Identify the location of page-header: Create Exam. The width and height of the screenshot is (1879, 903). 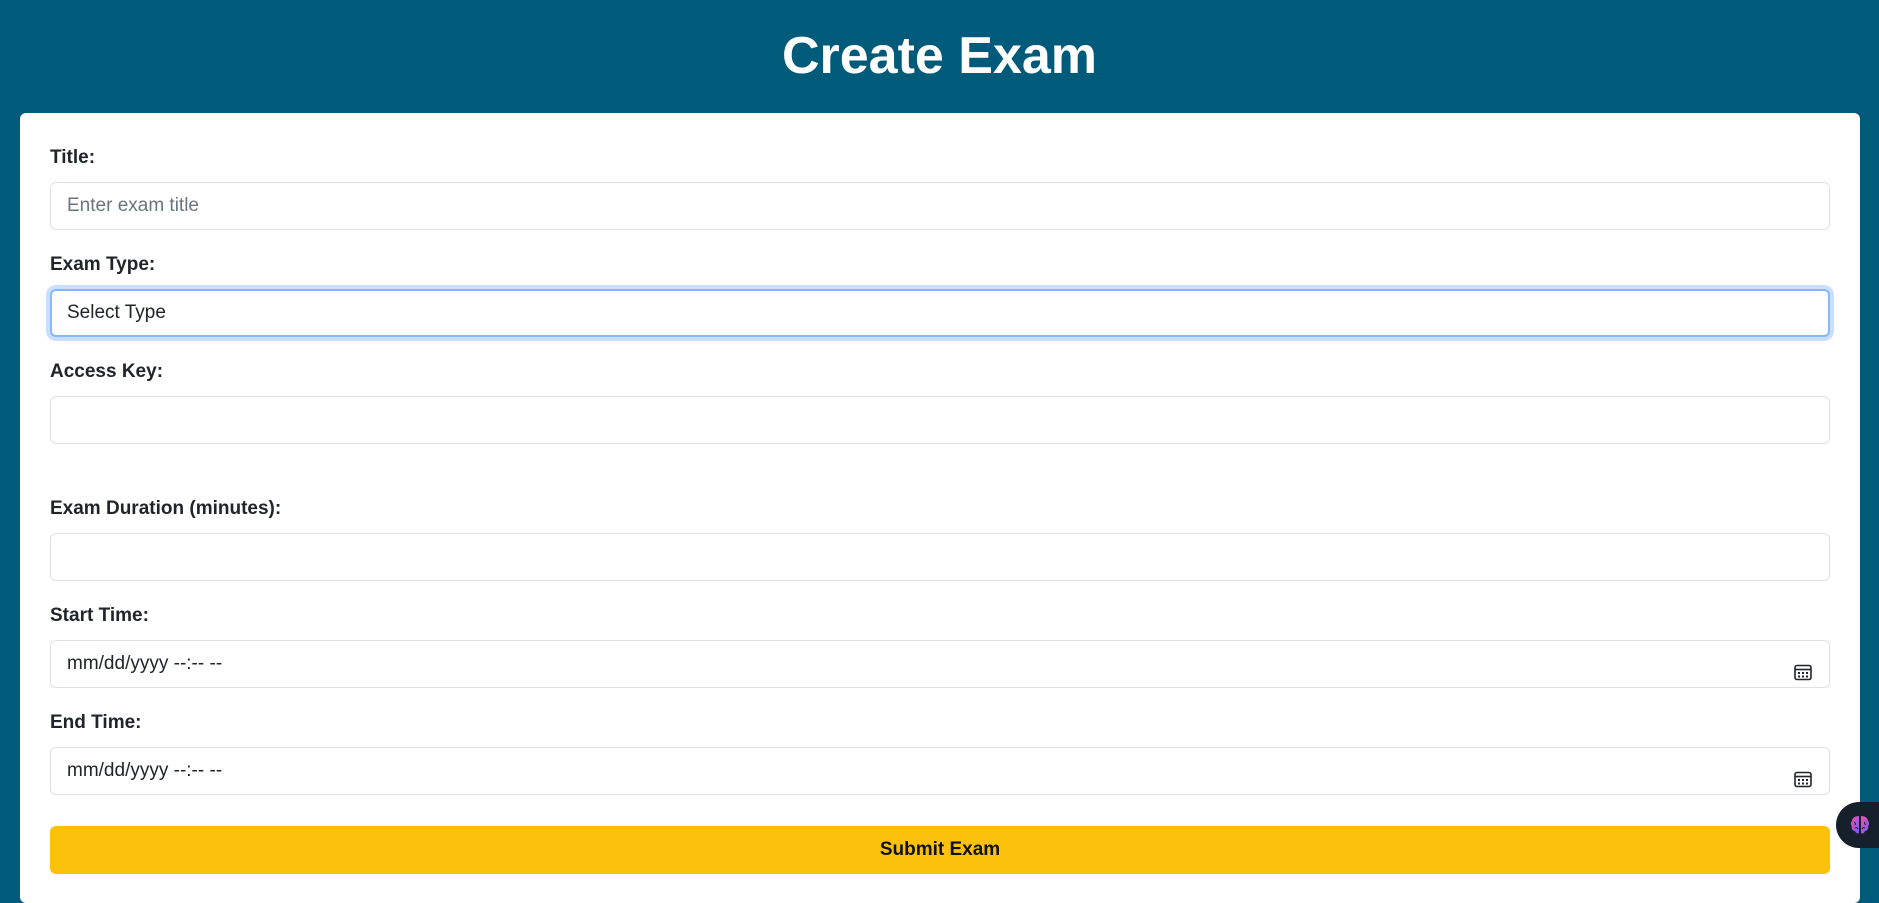
(939, 56).